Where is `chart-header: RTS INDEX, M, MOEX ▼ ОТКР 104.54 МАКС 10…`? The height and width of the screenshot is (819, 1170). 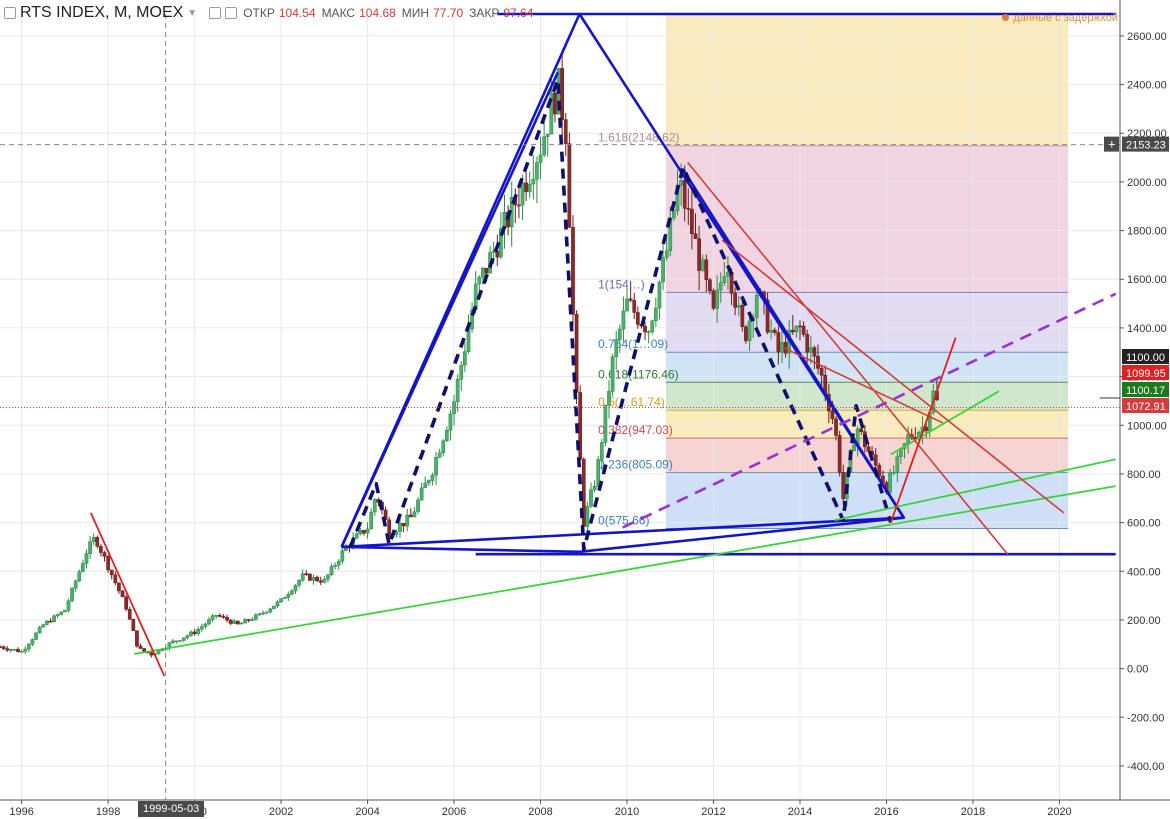
chart-header: RTS INDEX, M, MOEX ▼ ОТКР 104.54 МАКС 10… is located at coordinates (266, 13).